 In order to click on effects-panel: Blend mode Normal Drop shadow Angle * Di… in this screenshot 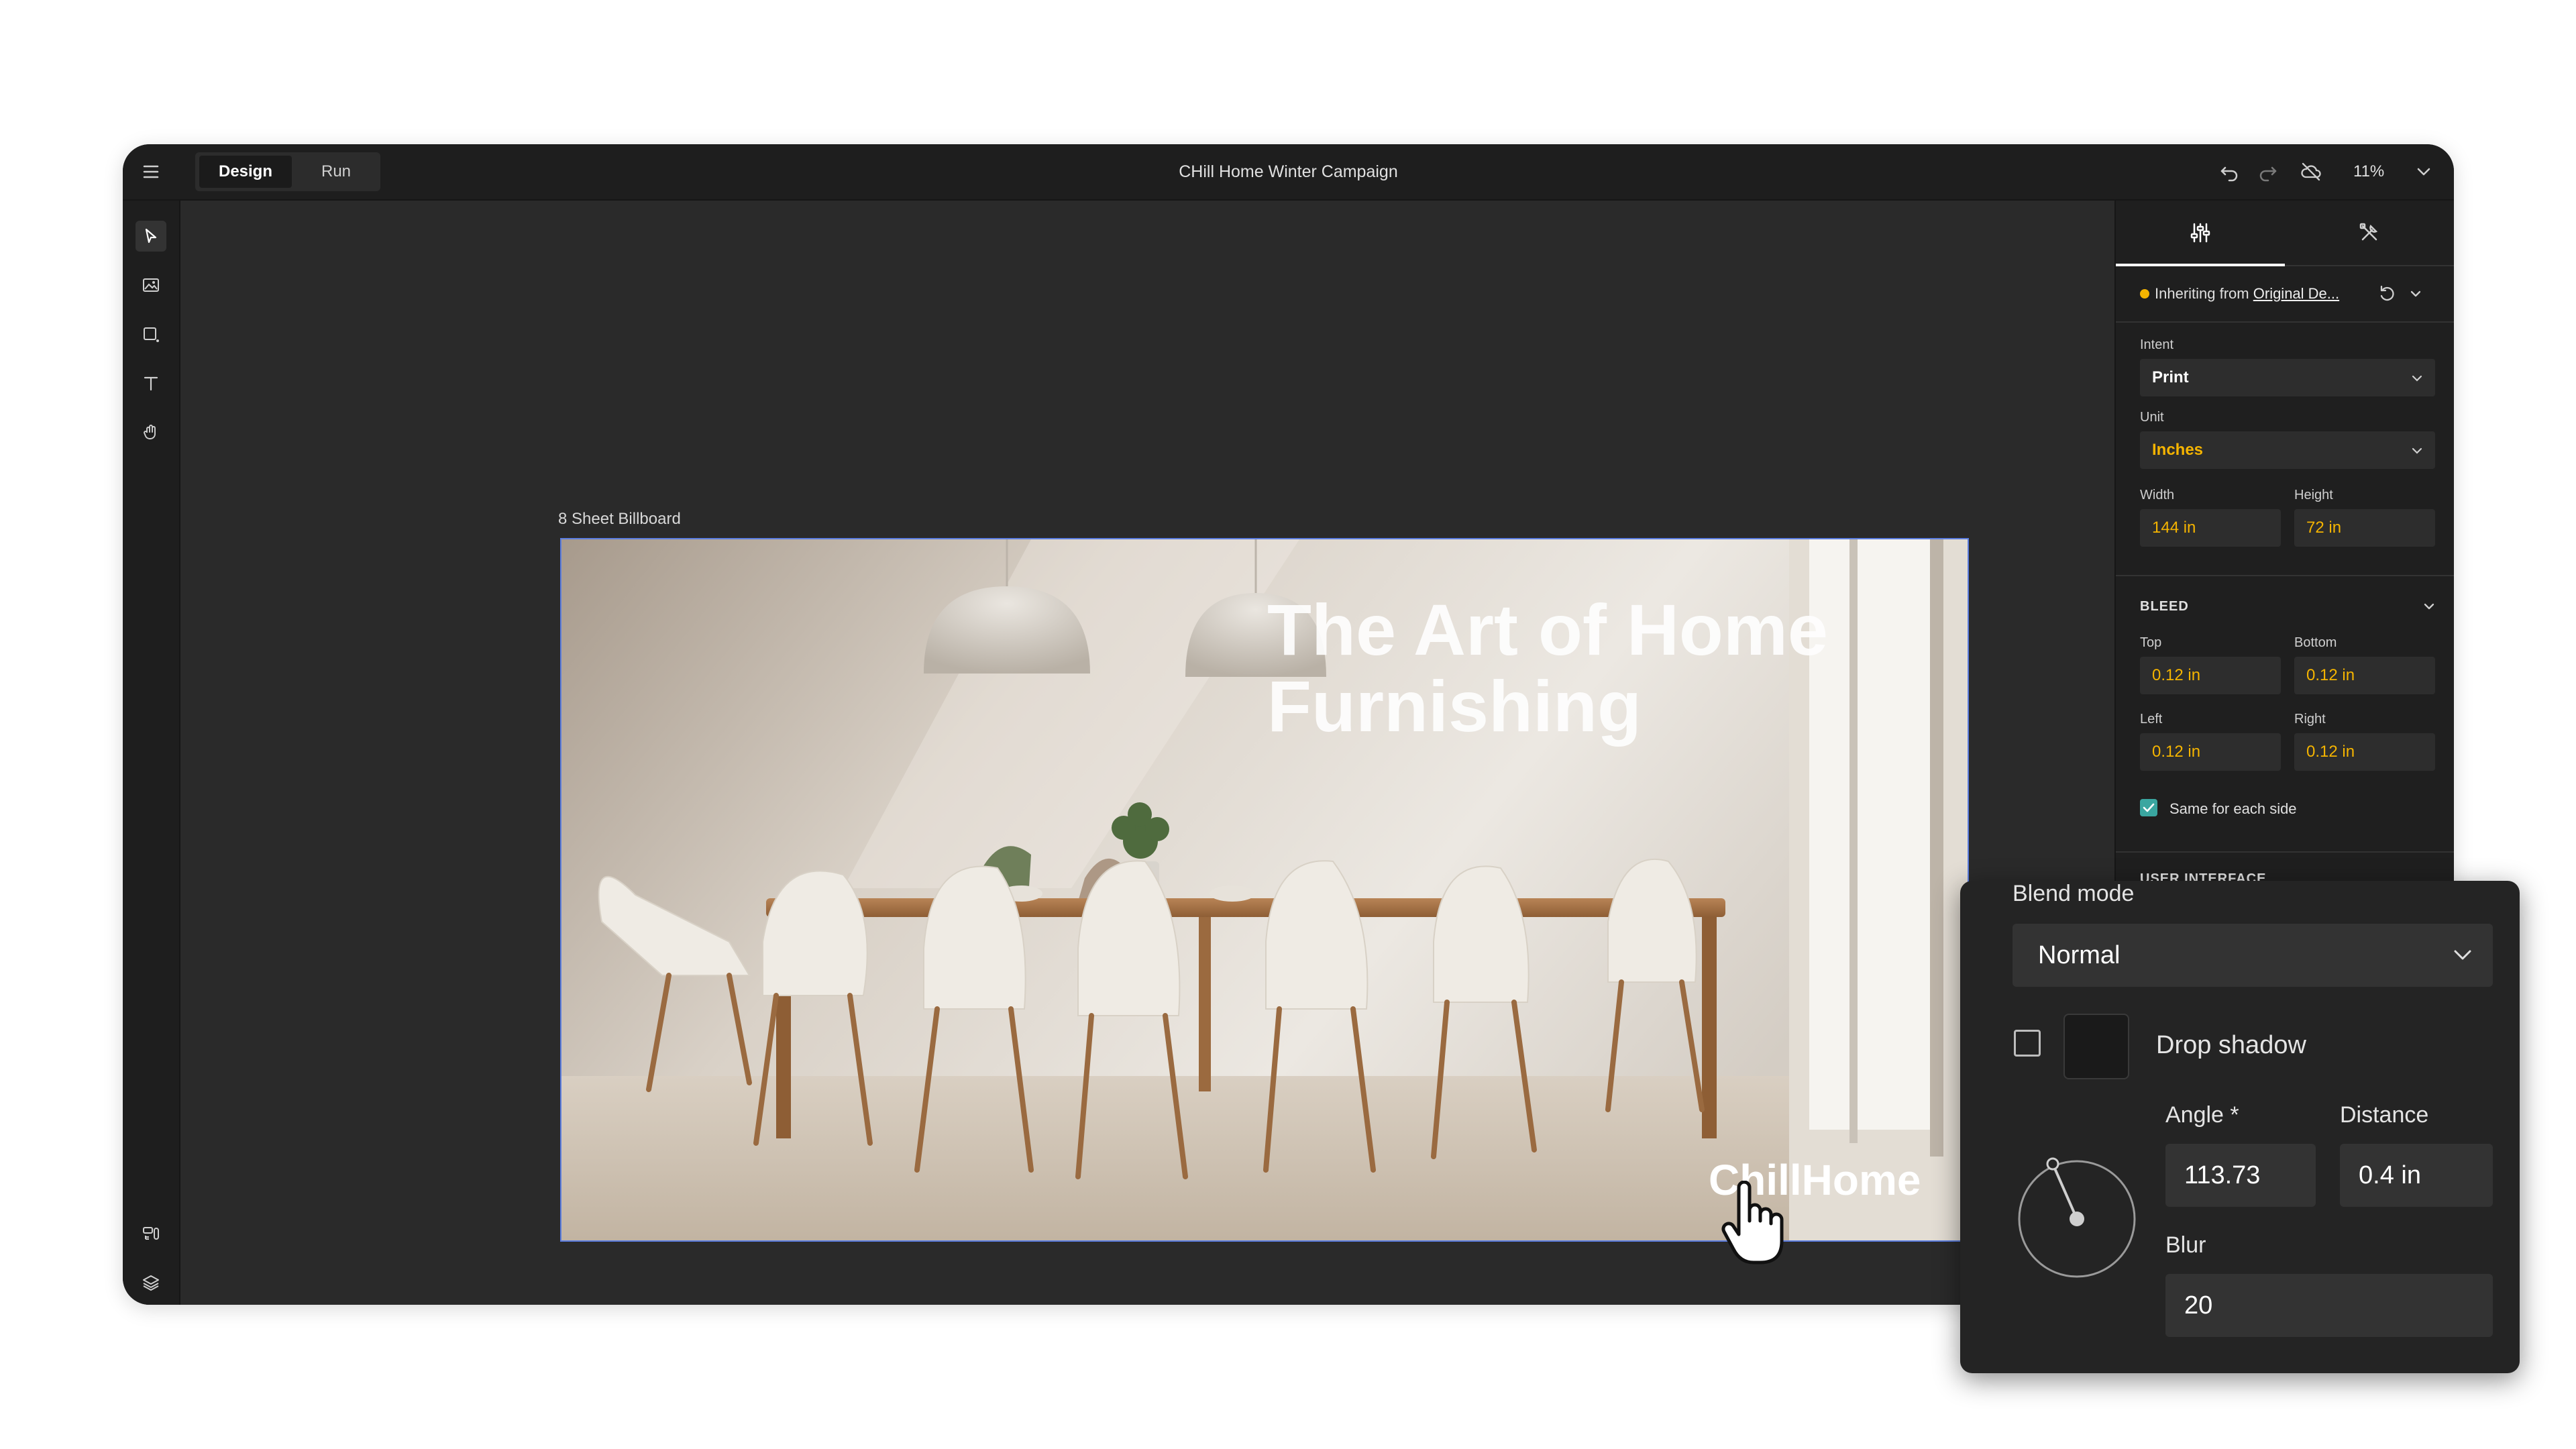, I will do `click(2240, 1127)`.